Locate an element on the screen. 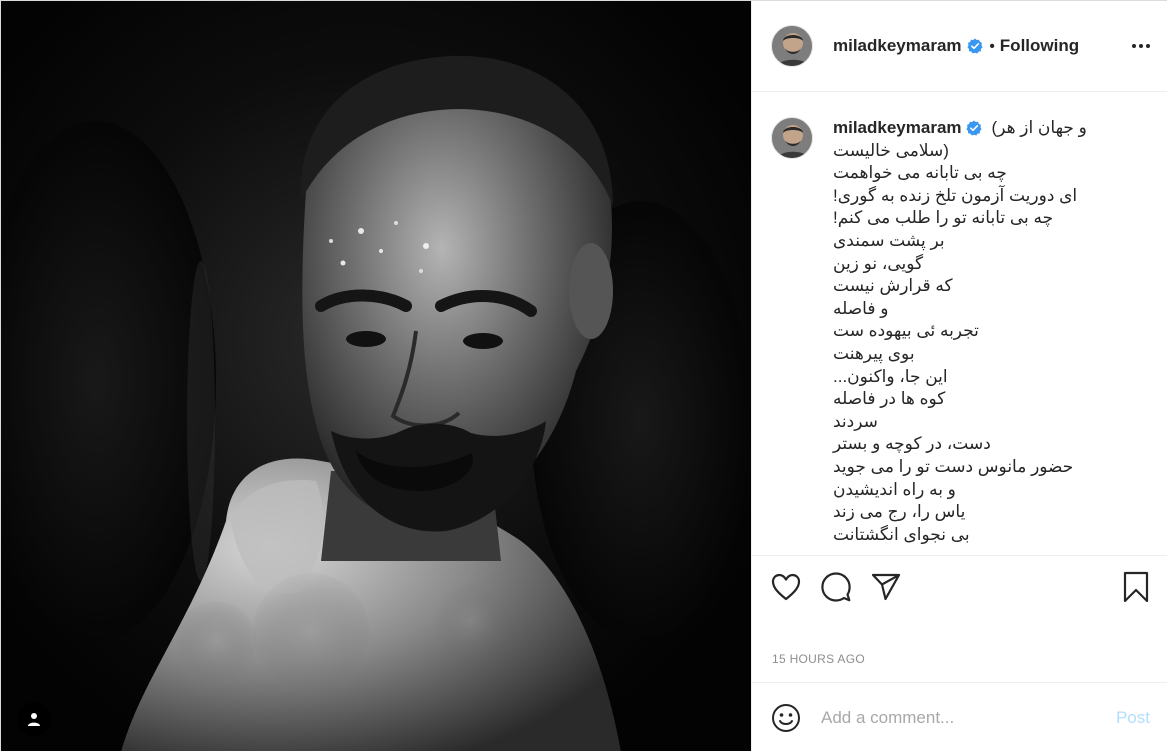 The height and width of the screenshot is (751, 1167). share-button is located at coordinates (886, 587).